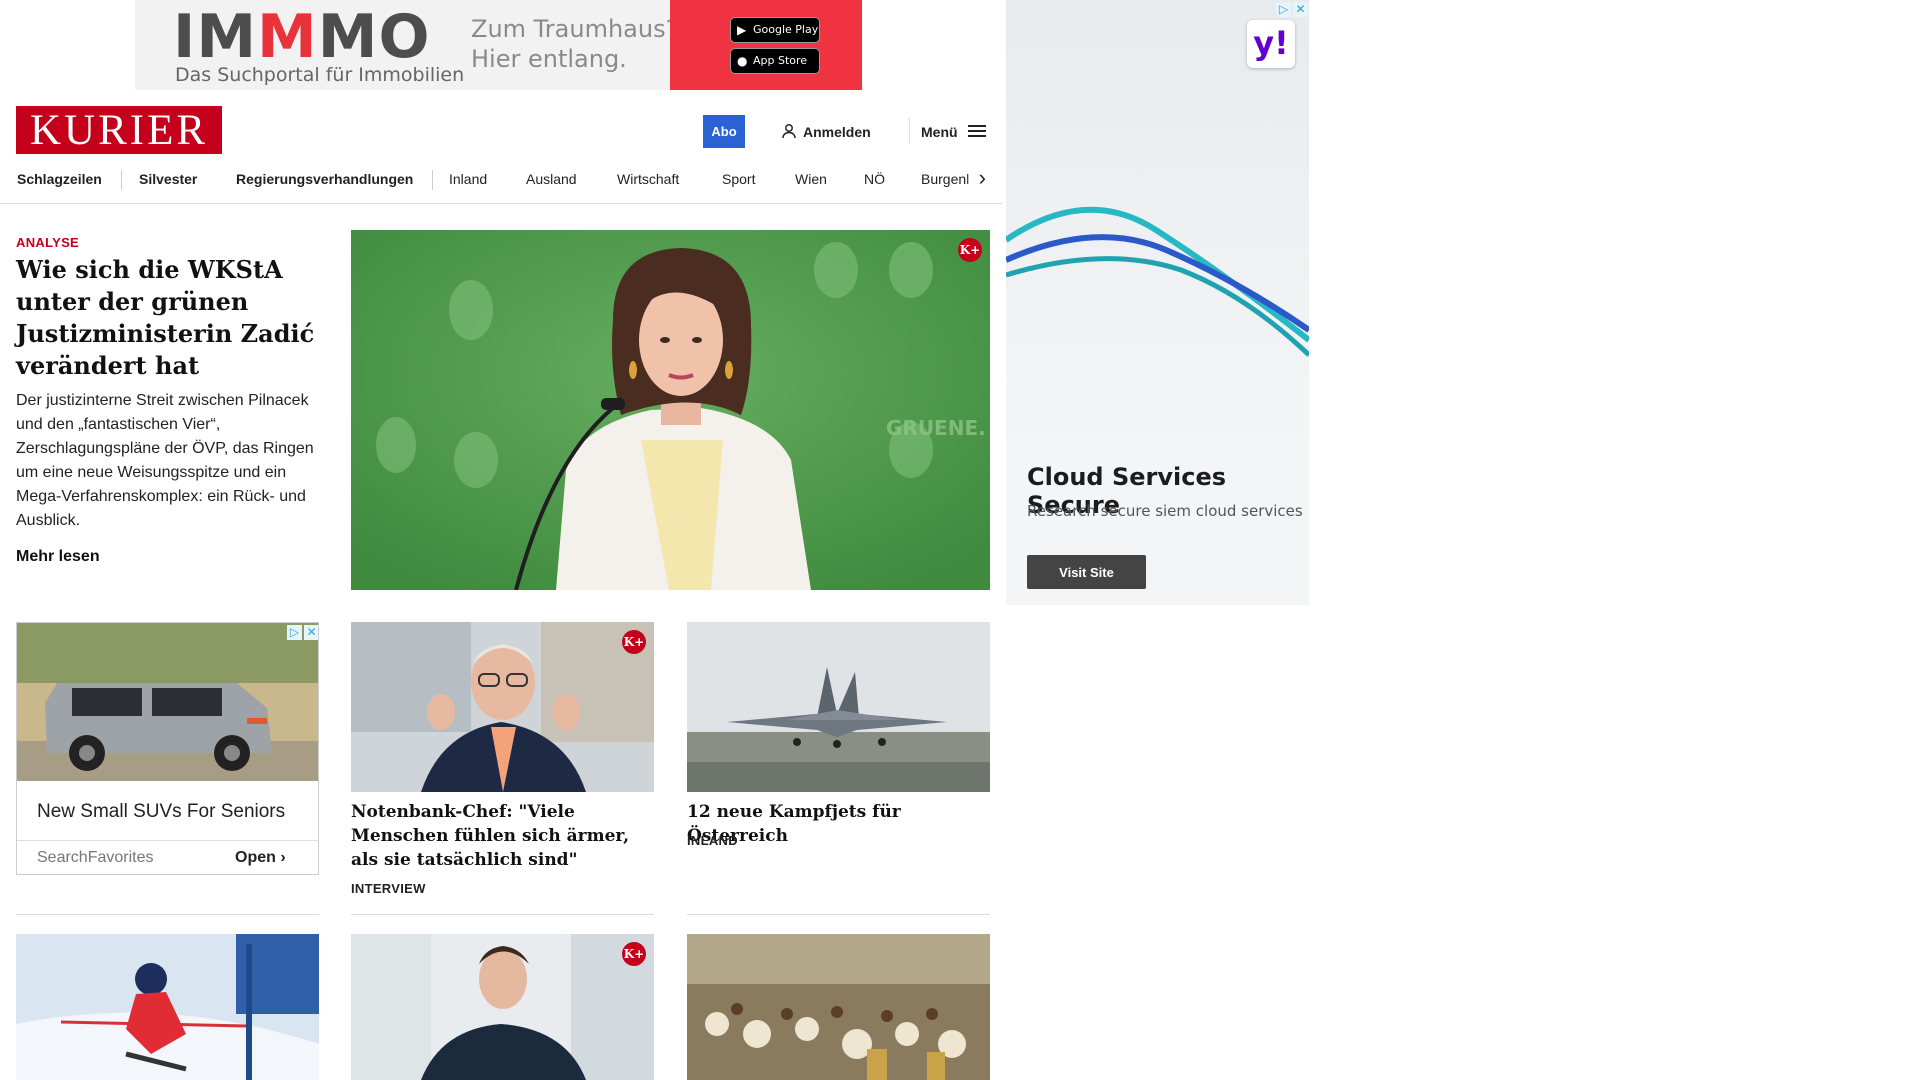  I want to click on header-divider, so click(909, 131).